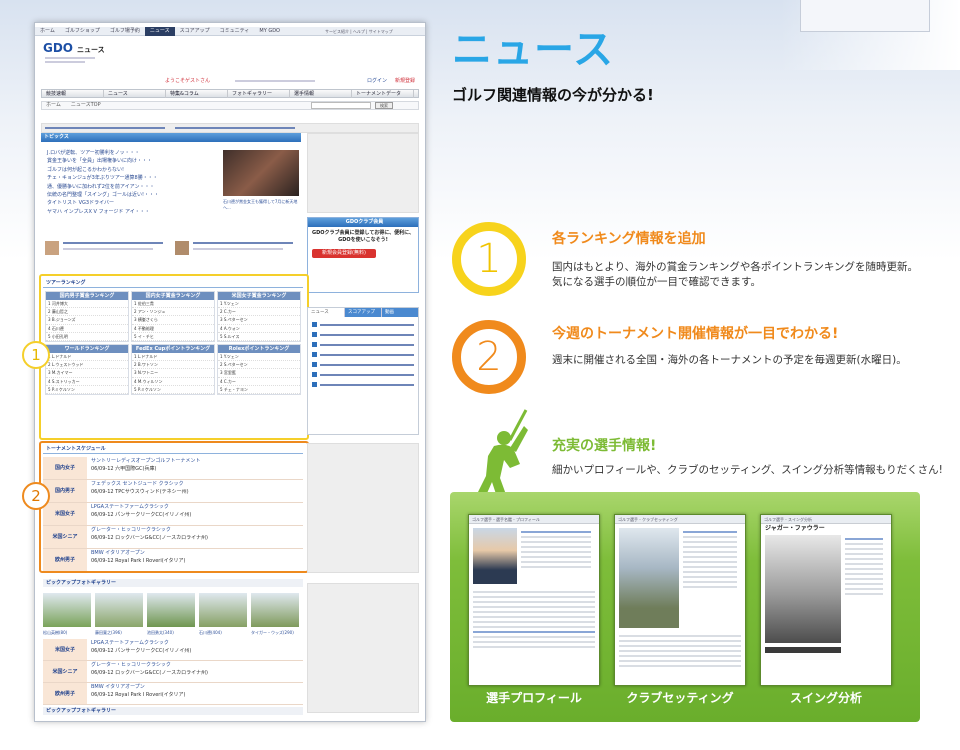  Describe the element at coordinates (489, 259) in the screenshot. I see `feature-number-1: 1` at that location.